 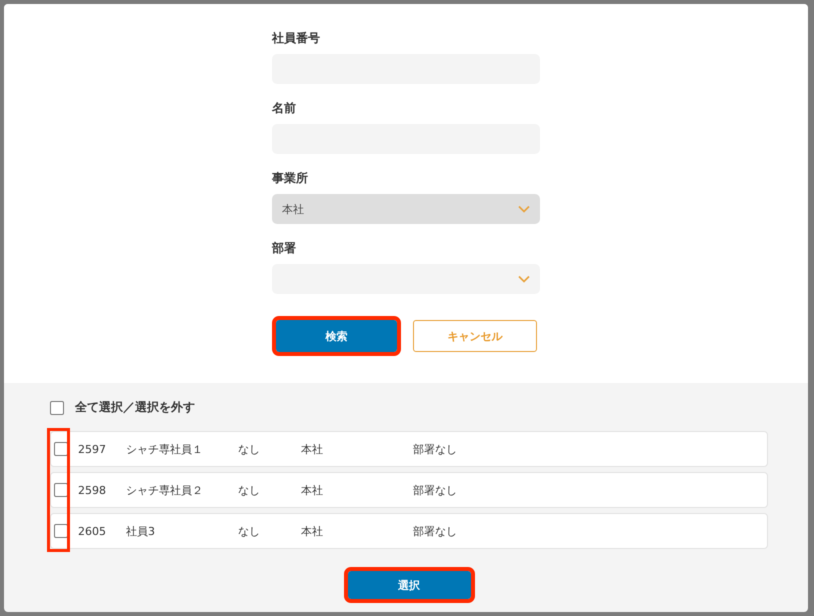 I want to click on table-cell-text: シャチ専社員２, so click(x=165, y=490).